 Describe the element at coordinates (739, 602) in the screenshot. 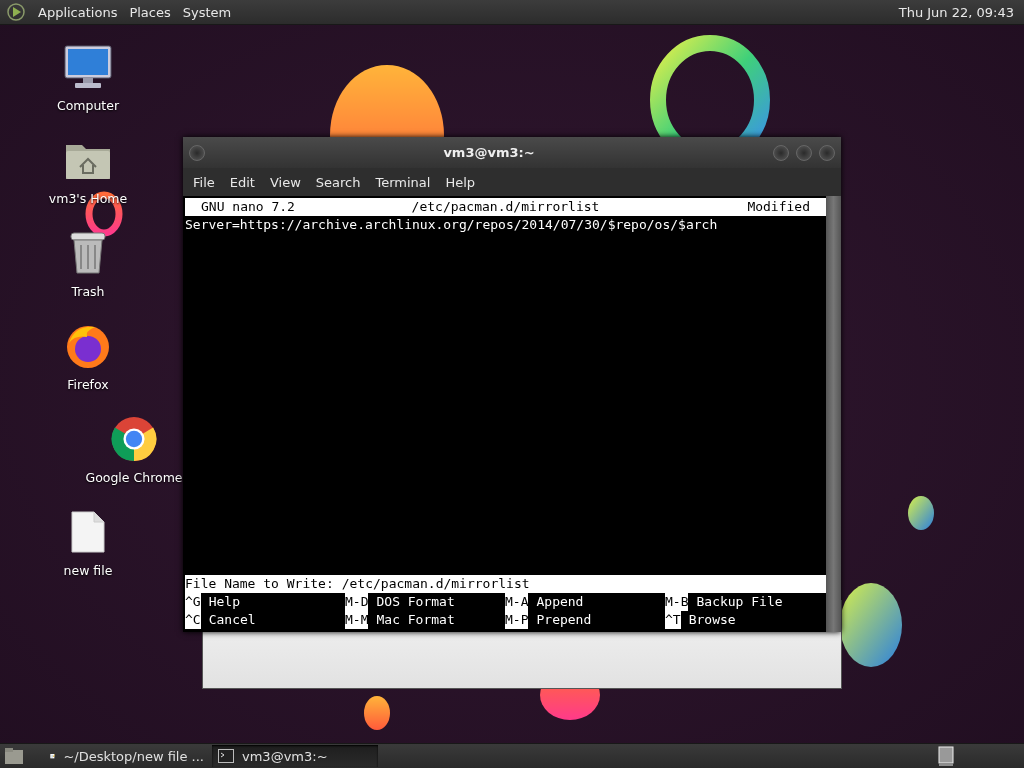

I see `shortcut-label: Backup File` at that location.